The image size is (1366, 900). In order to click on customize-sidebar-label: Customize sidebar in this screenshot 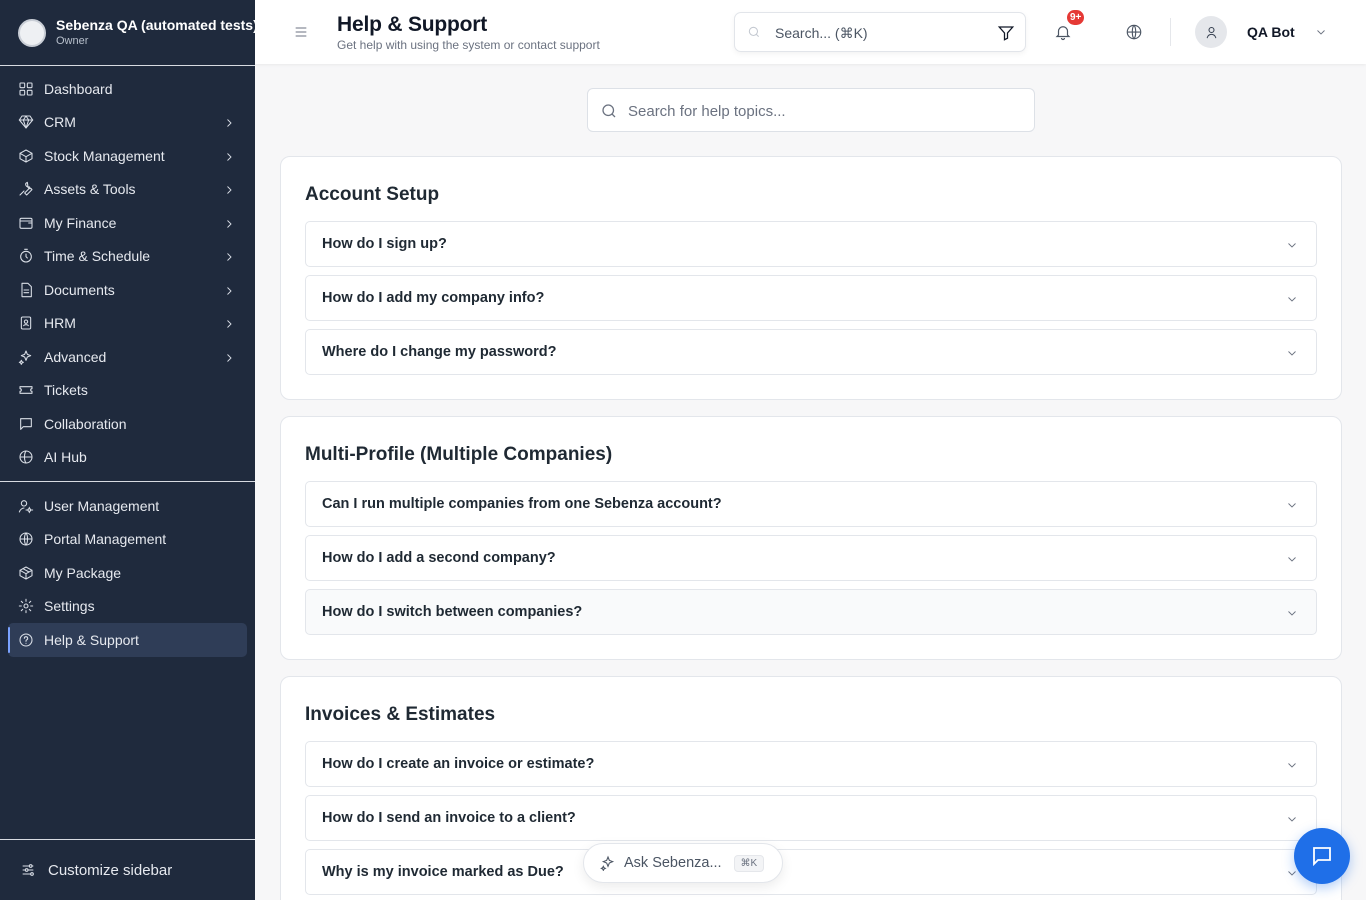, I will do `click(110, 870)`.